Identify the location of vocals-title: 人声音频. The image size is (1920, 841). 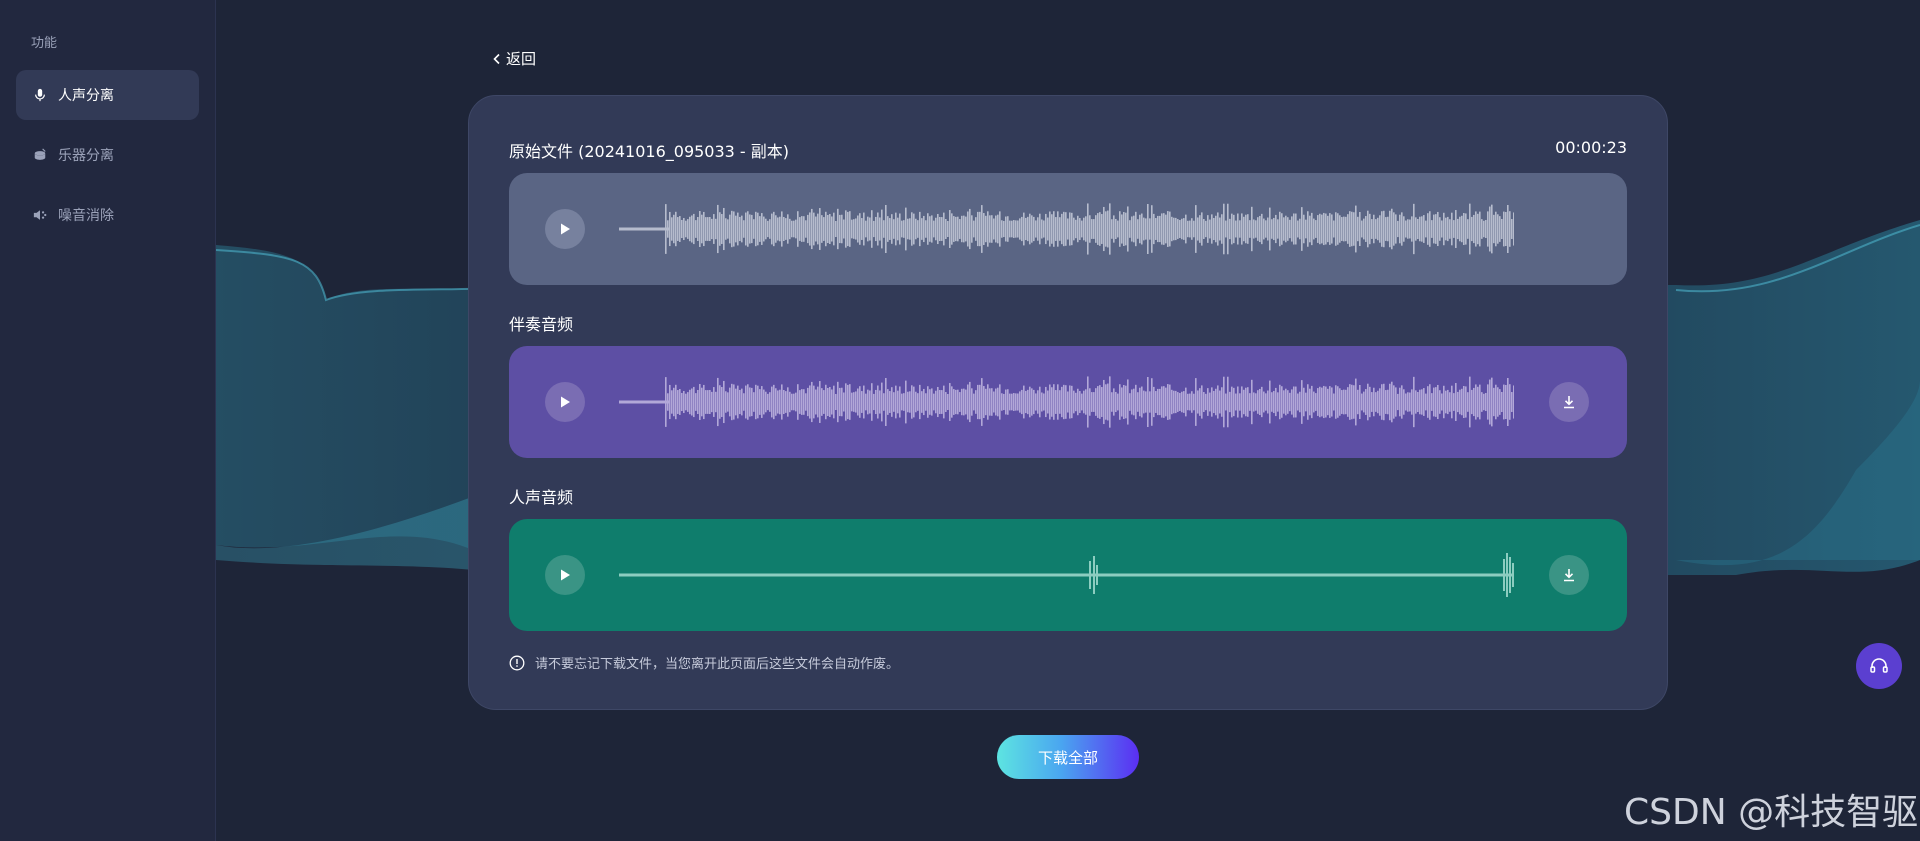
(541, 497).